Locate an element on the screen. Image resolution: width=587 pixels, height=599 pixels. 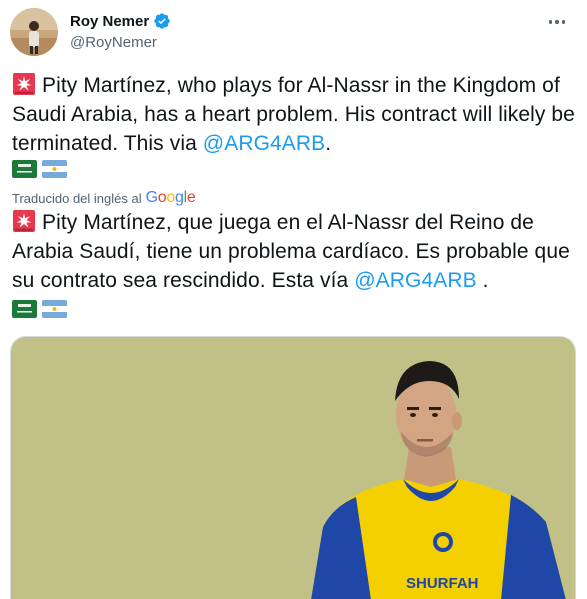
avatar is located at coordinates (34, 32).